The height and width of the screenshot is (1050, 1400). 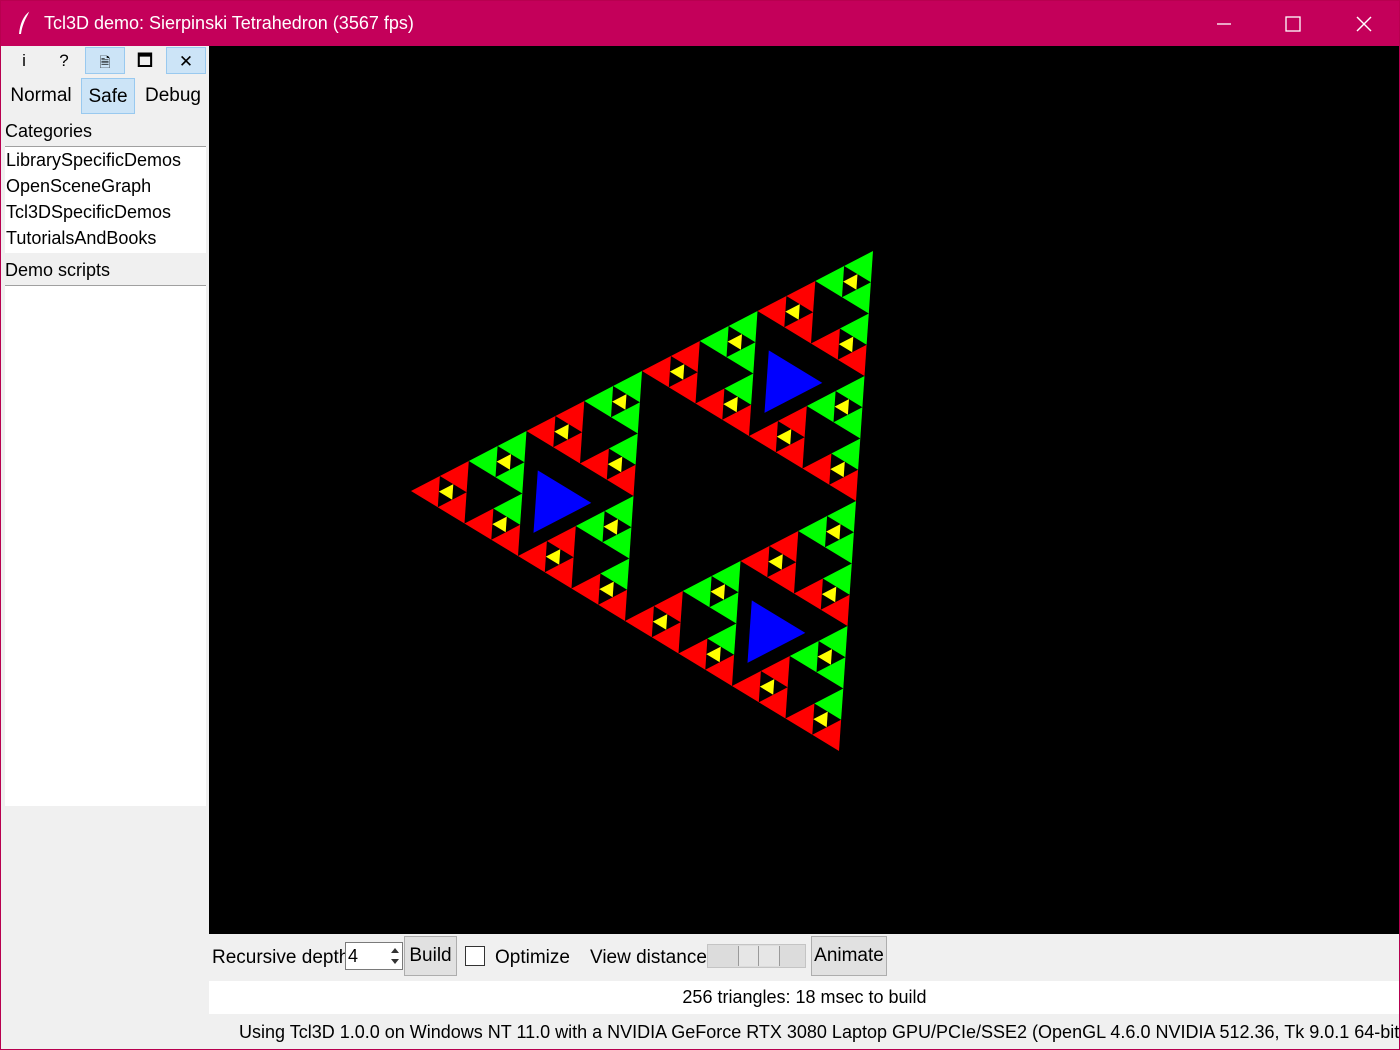 What do you see at coordinates (24, 60) in the screenshot?
I see `info-button: i` at bounding box center [24, 60].